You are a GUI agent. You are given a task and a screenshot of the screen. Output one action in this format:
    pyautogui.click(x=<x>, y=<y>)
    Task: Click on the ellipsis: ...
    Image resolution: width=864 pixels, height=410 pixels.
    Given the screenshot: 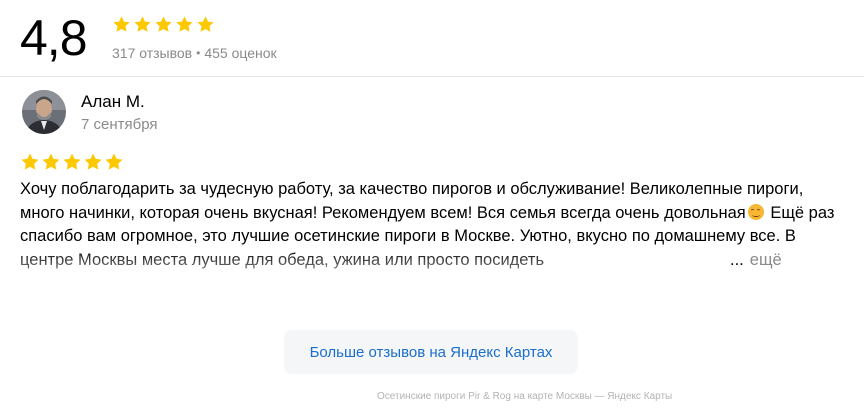 What is the action you would take?
    pyautogui.click(x=737, y=260)
    